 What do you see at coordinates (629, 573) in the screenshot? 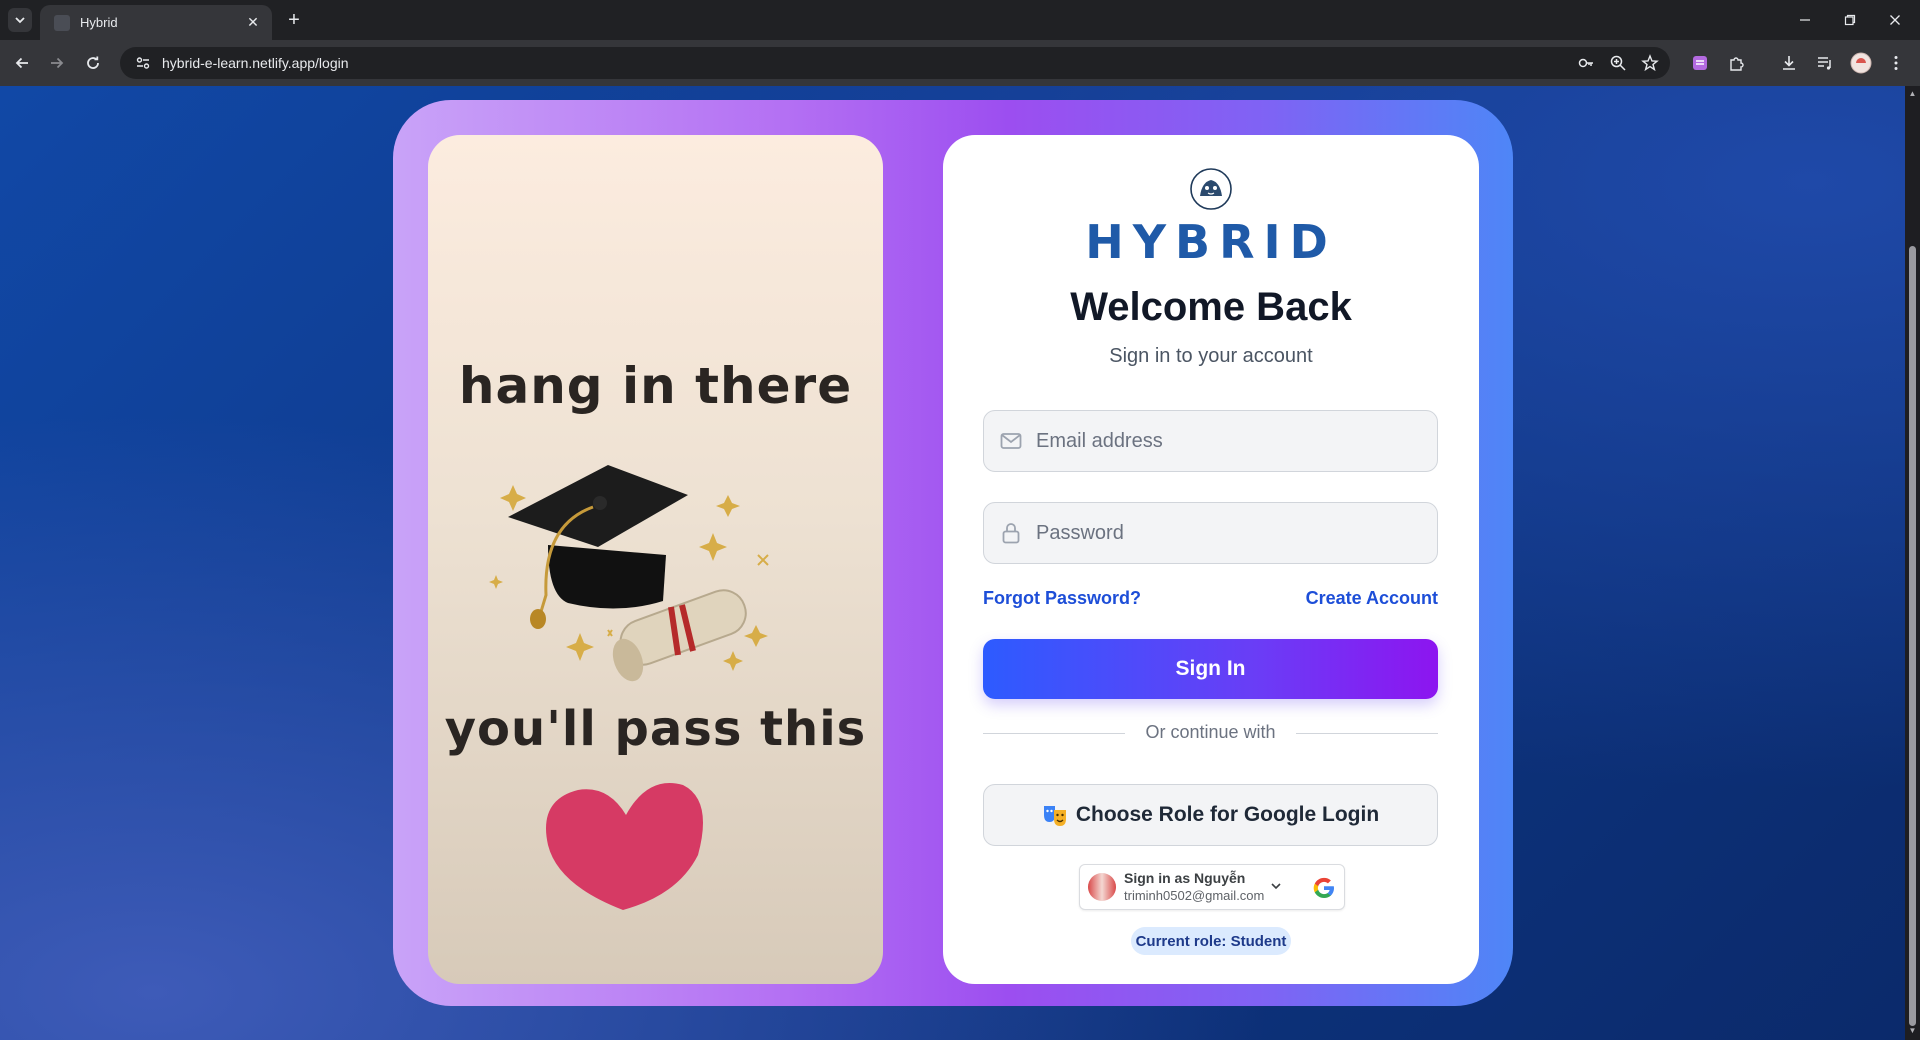
I see `graduation-cap-illustration` at bounding box center [629, 573].